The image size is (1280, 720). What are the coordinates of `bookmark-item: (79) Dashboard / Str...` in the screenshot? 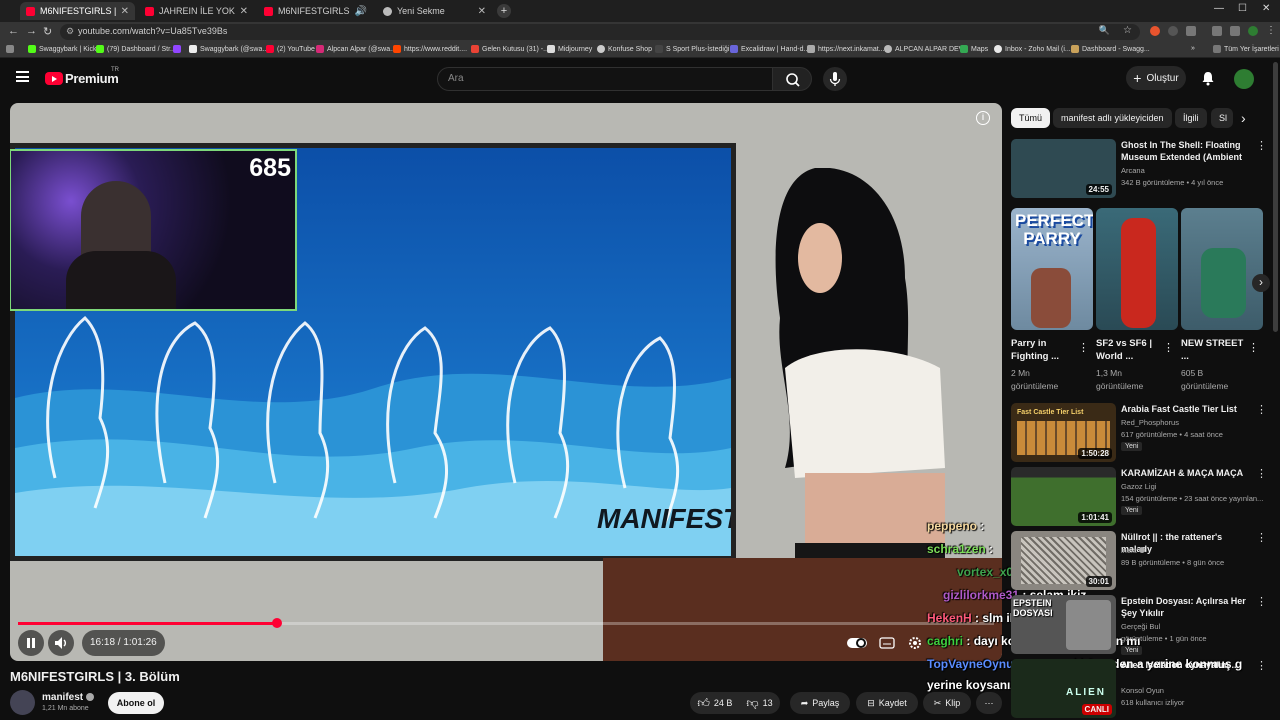 It's located at (136, 49).